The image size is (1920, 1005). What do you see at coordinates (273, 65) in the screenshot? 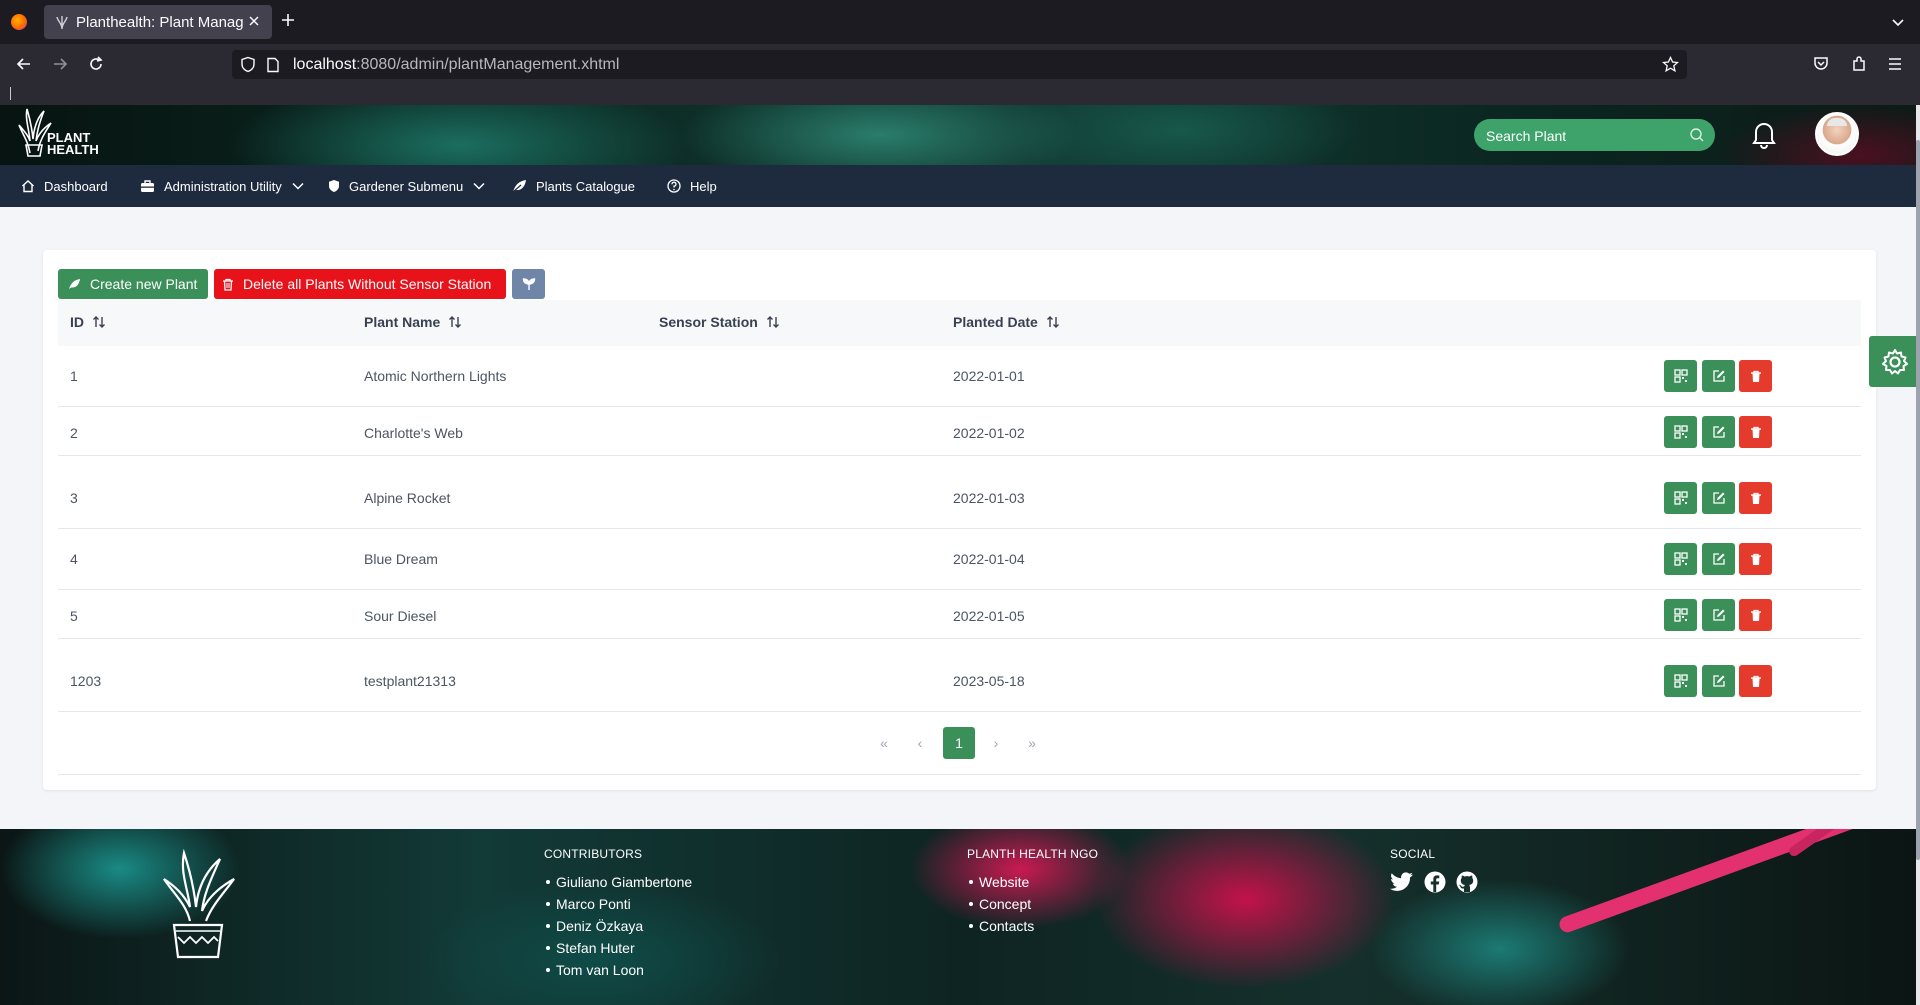
I see `page-info-icon` at bounding box center [273, 65].